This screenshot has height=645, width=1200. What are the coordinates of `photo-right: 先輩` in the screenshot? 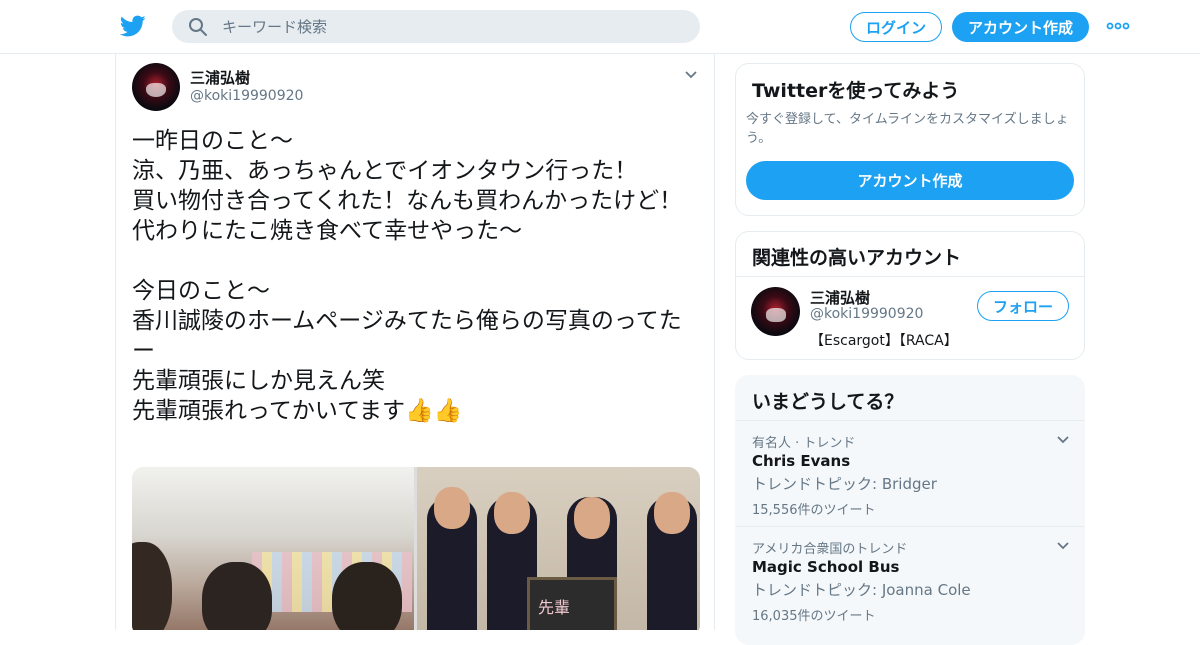 It's located at (558, 548).